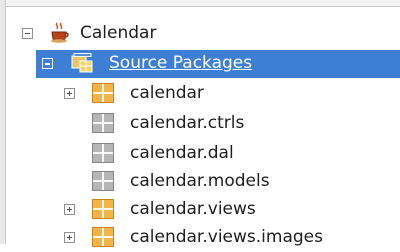 This screenshot has width=400, height=252. I want to click on project-label: Calendar, so click(118, 33).